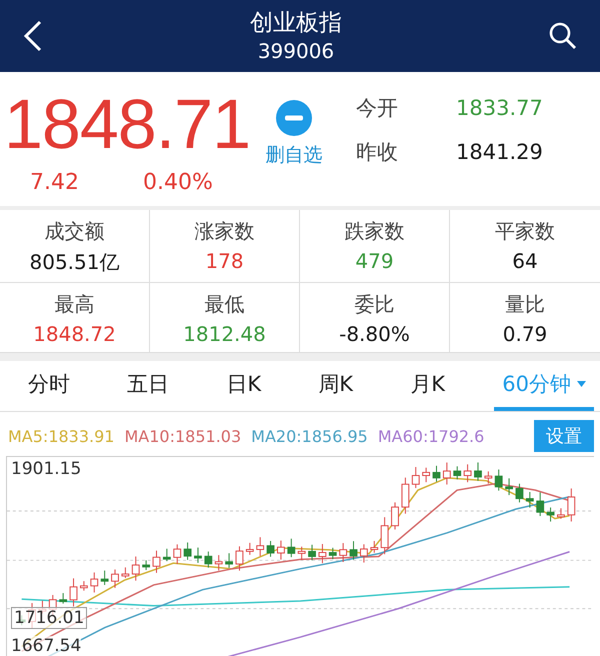 Image resolution: width=600 pixels, height=656 pixels. What do you see at coordinates (74, 334) in the screenshot?
I see `stat-value: 1848.72` at bounding box center [74, 334].